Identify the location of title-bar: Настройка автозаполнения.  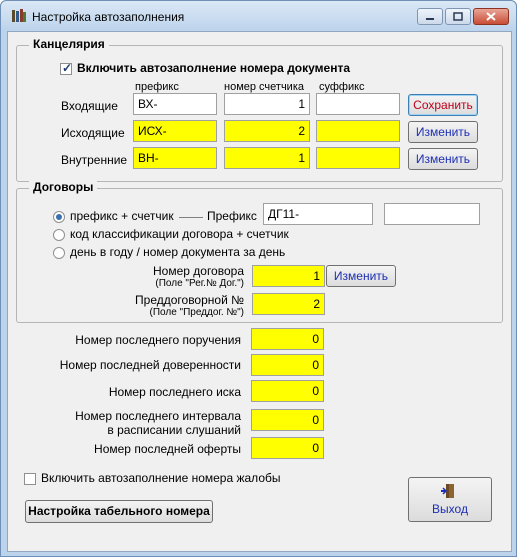
(258, 16).